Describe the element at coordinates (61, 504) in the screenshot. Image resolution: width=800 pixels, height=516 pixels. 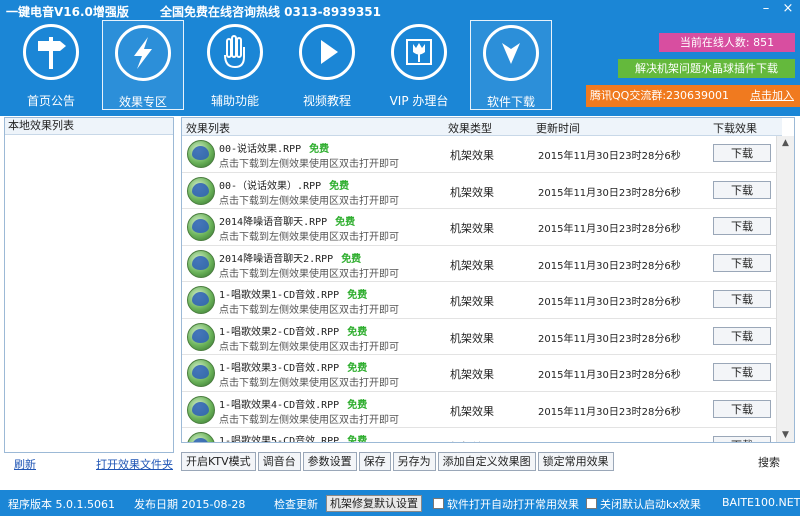
I see `version-text: 程序版本 5.0.1.5061` at that location.